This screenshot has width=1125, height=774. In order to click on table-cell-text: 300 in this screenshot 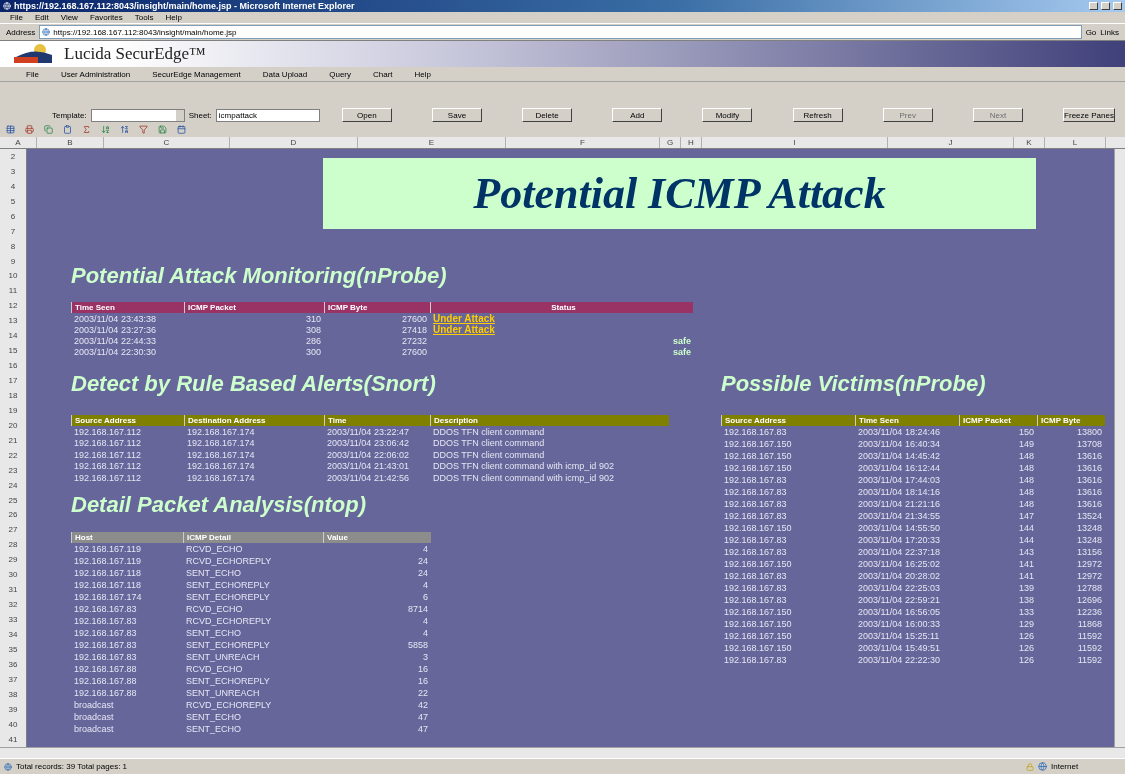, I will do `click(313, 351)`.